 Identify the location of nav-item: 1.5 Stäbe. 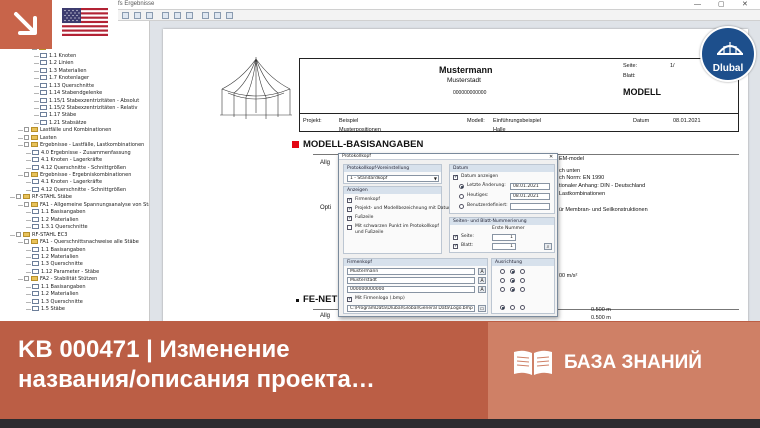
(45, 309).